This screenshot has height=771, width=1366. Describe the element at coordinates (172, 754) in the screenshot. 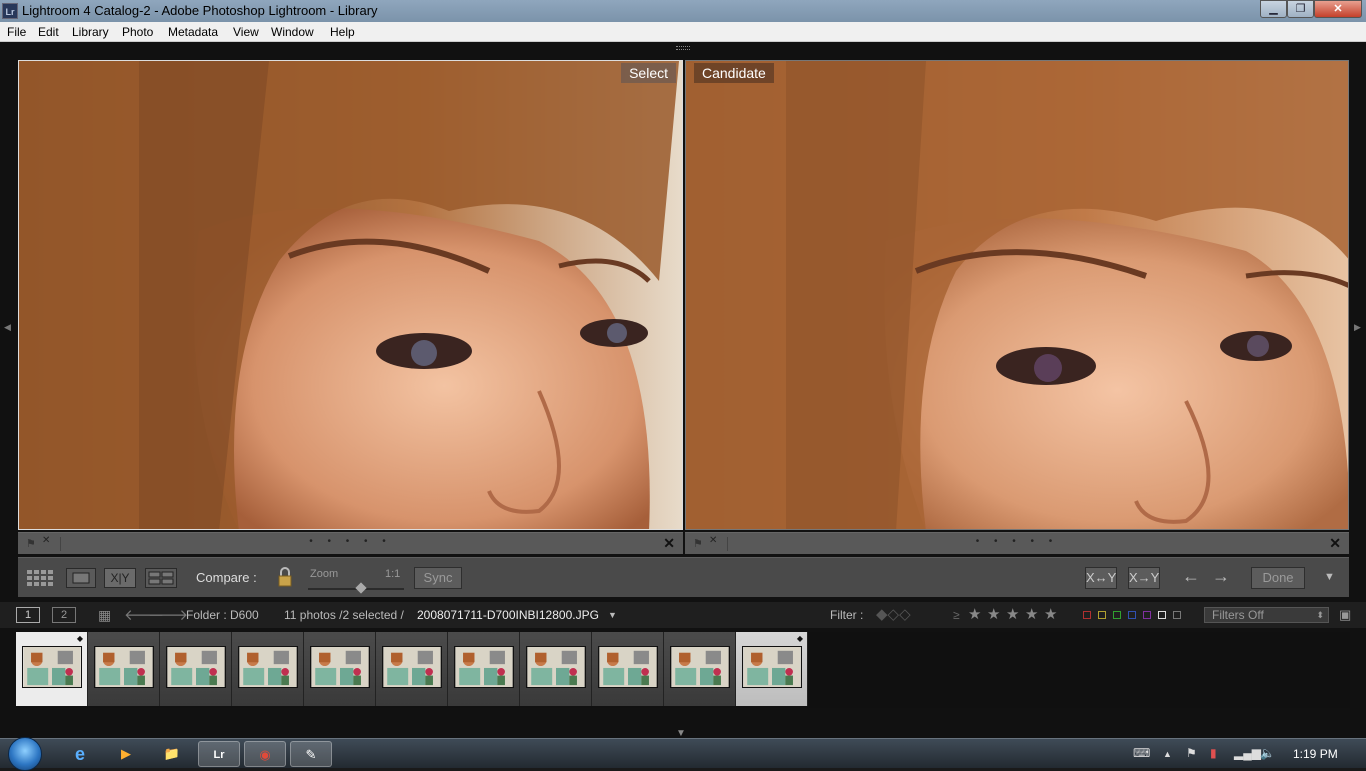

I see `file-explorer-icon: 📁` at that location.